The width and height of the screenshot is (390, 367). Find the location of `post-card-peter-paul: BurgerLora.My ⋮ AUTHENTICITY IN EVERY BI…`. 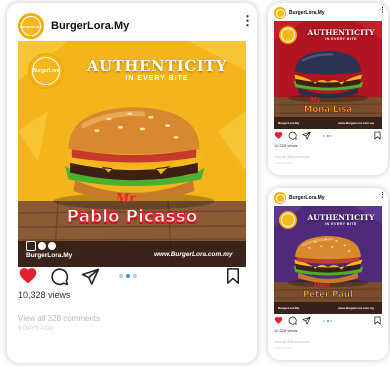

post-card-peter-paul: BurgerLora.My ⋮ AUTHENTICITY IN EVERY BI… is located at coordinates (328, 274).